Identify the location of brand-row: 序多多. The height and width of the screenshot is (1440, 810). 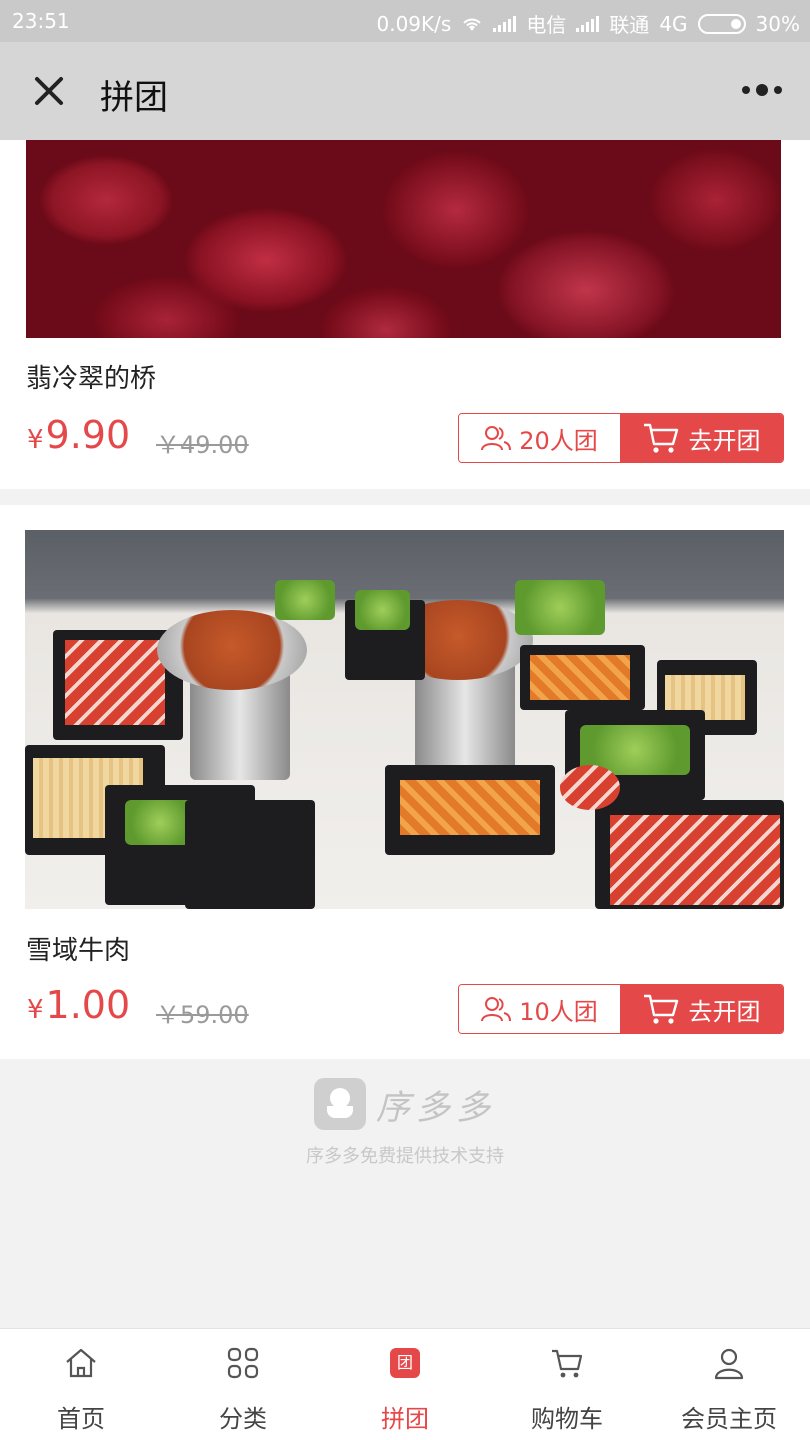
(405, 1104).